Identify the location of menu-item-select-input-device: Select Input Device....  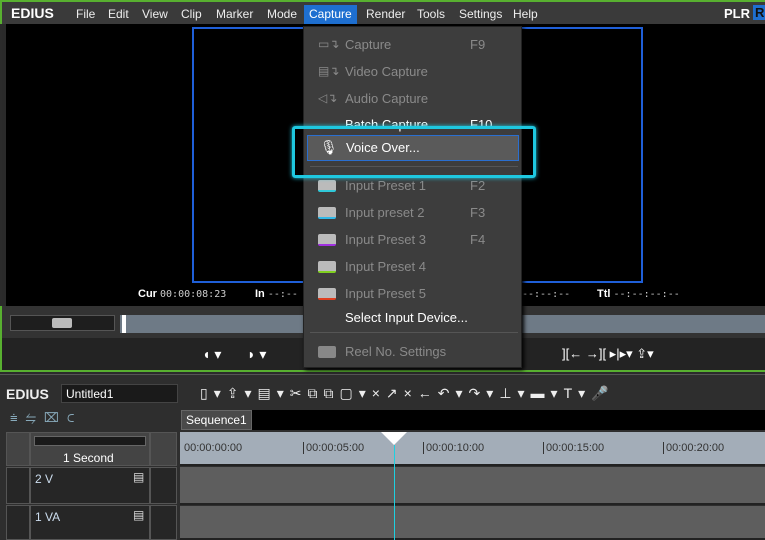
(413, 318).